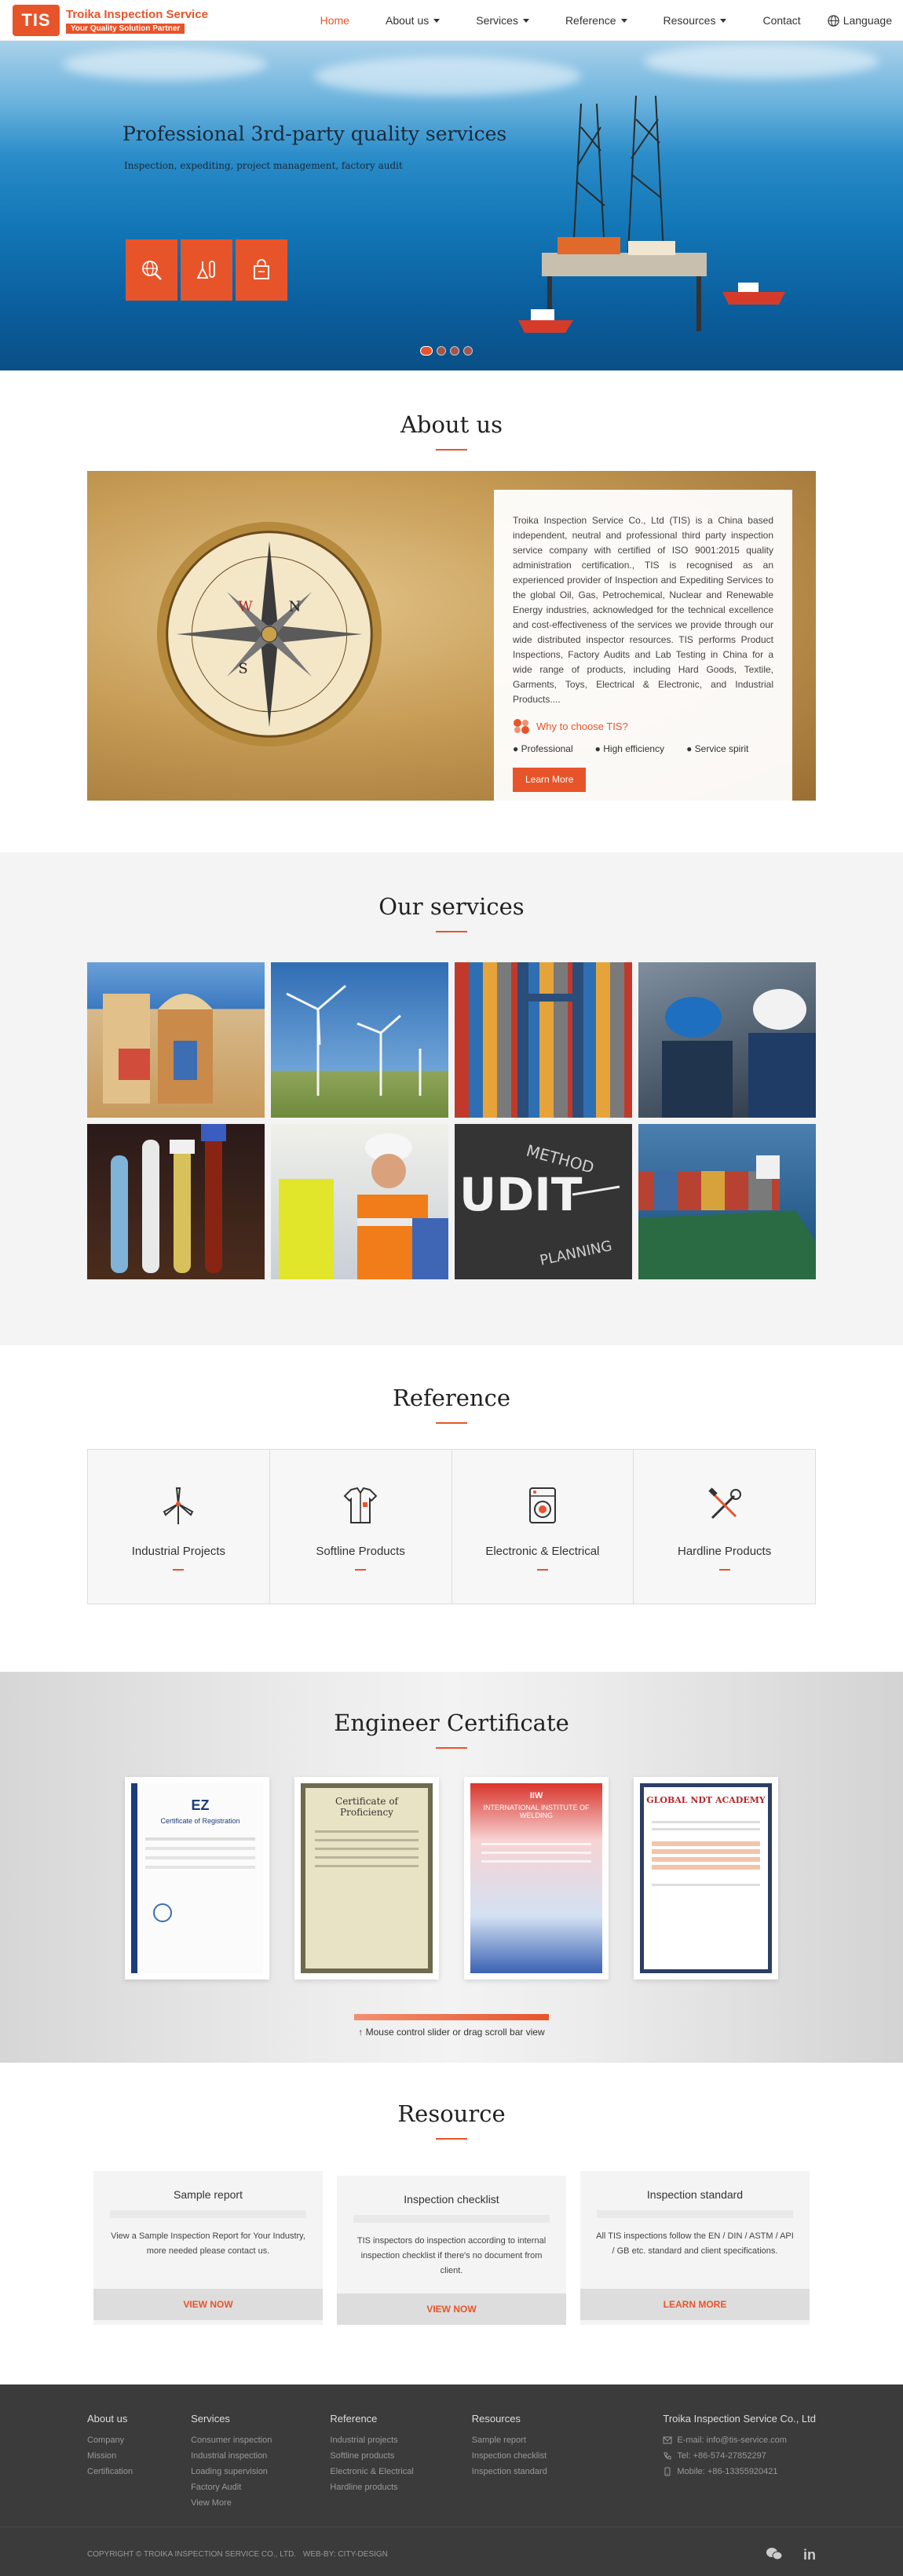  What do you see at coordinates (860, 20) in the screenshot?
I see `language-switch: Language` at bounding box center [860, 20].